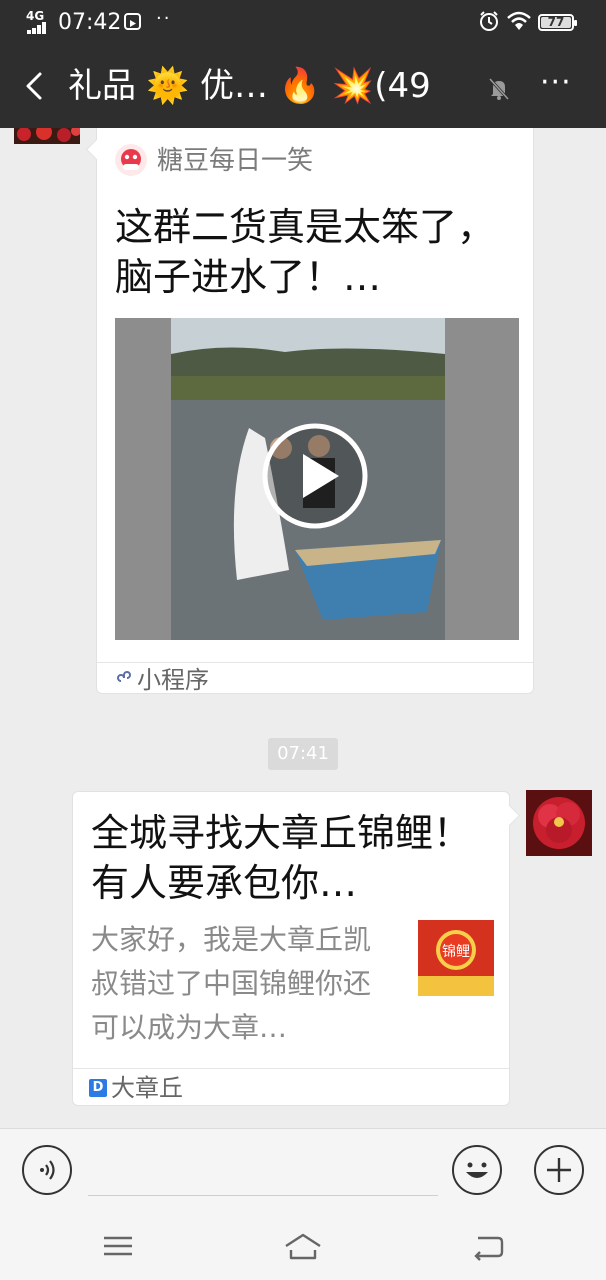 The image size is (606, 1280). I want to click on back-icon, so click(488, 1246).